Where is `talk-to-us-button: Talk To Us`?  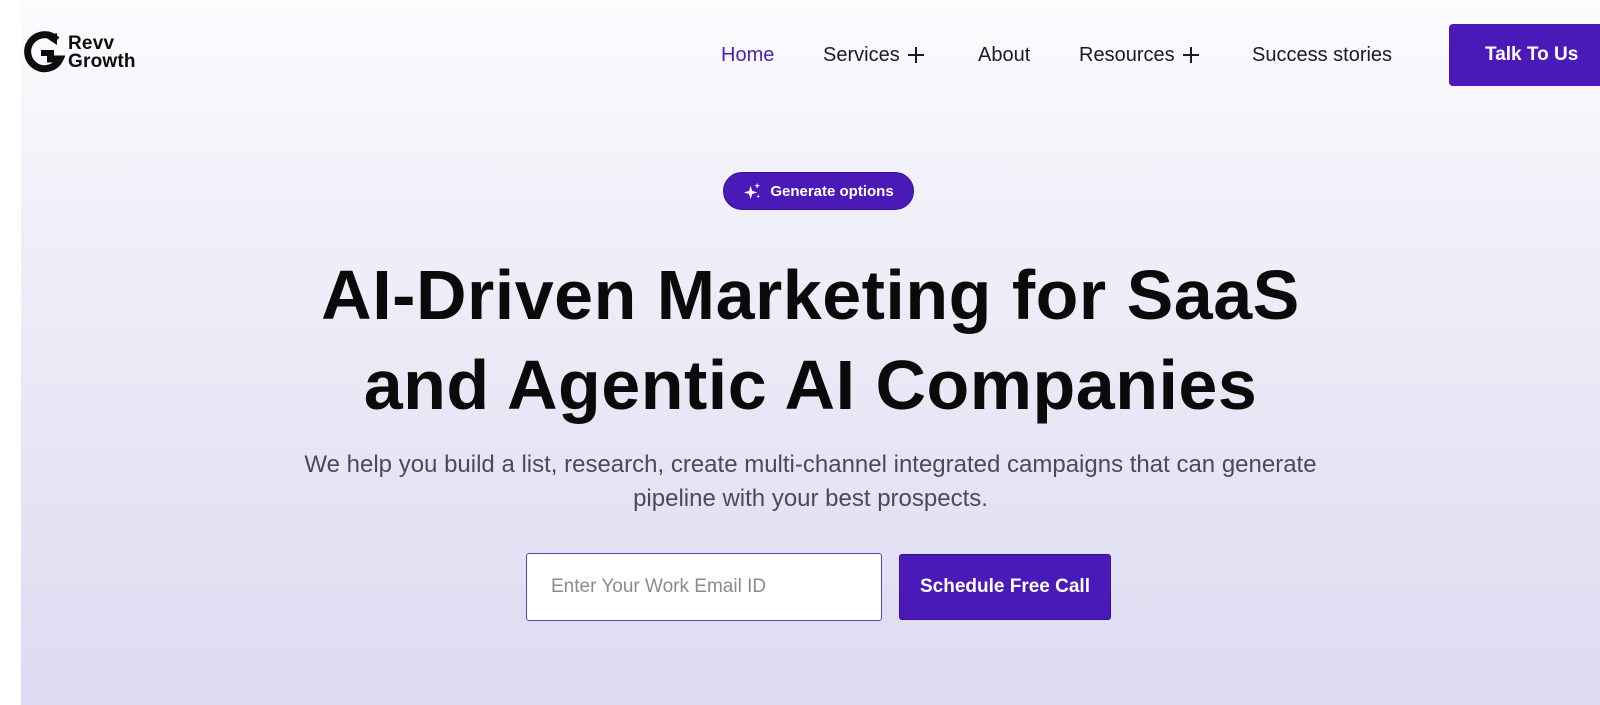
talk-to-us-button: Talk To Us is located at coordinates (1524, 55).